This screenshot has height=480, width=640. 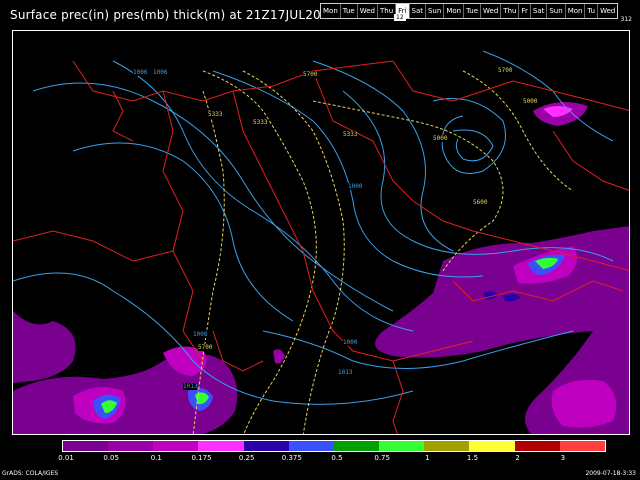 I want to click on precip-fill-southwest, so click(x=149, y=372).